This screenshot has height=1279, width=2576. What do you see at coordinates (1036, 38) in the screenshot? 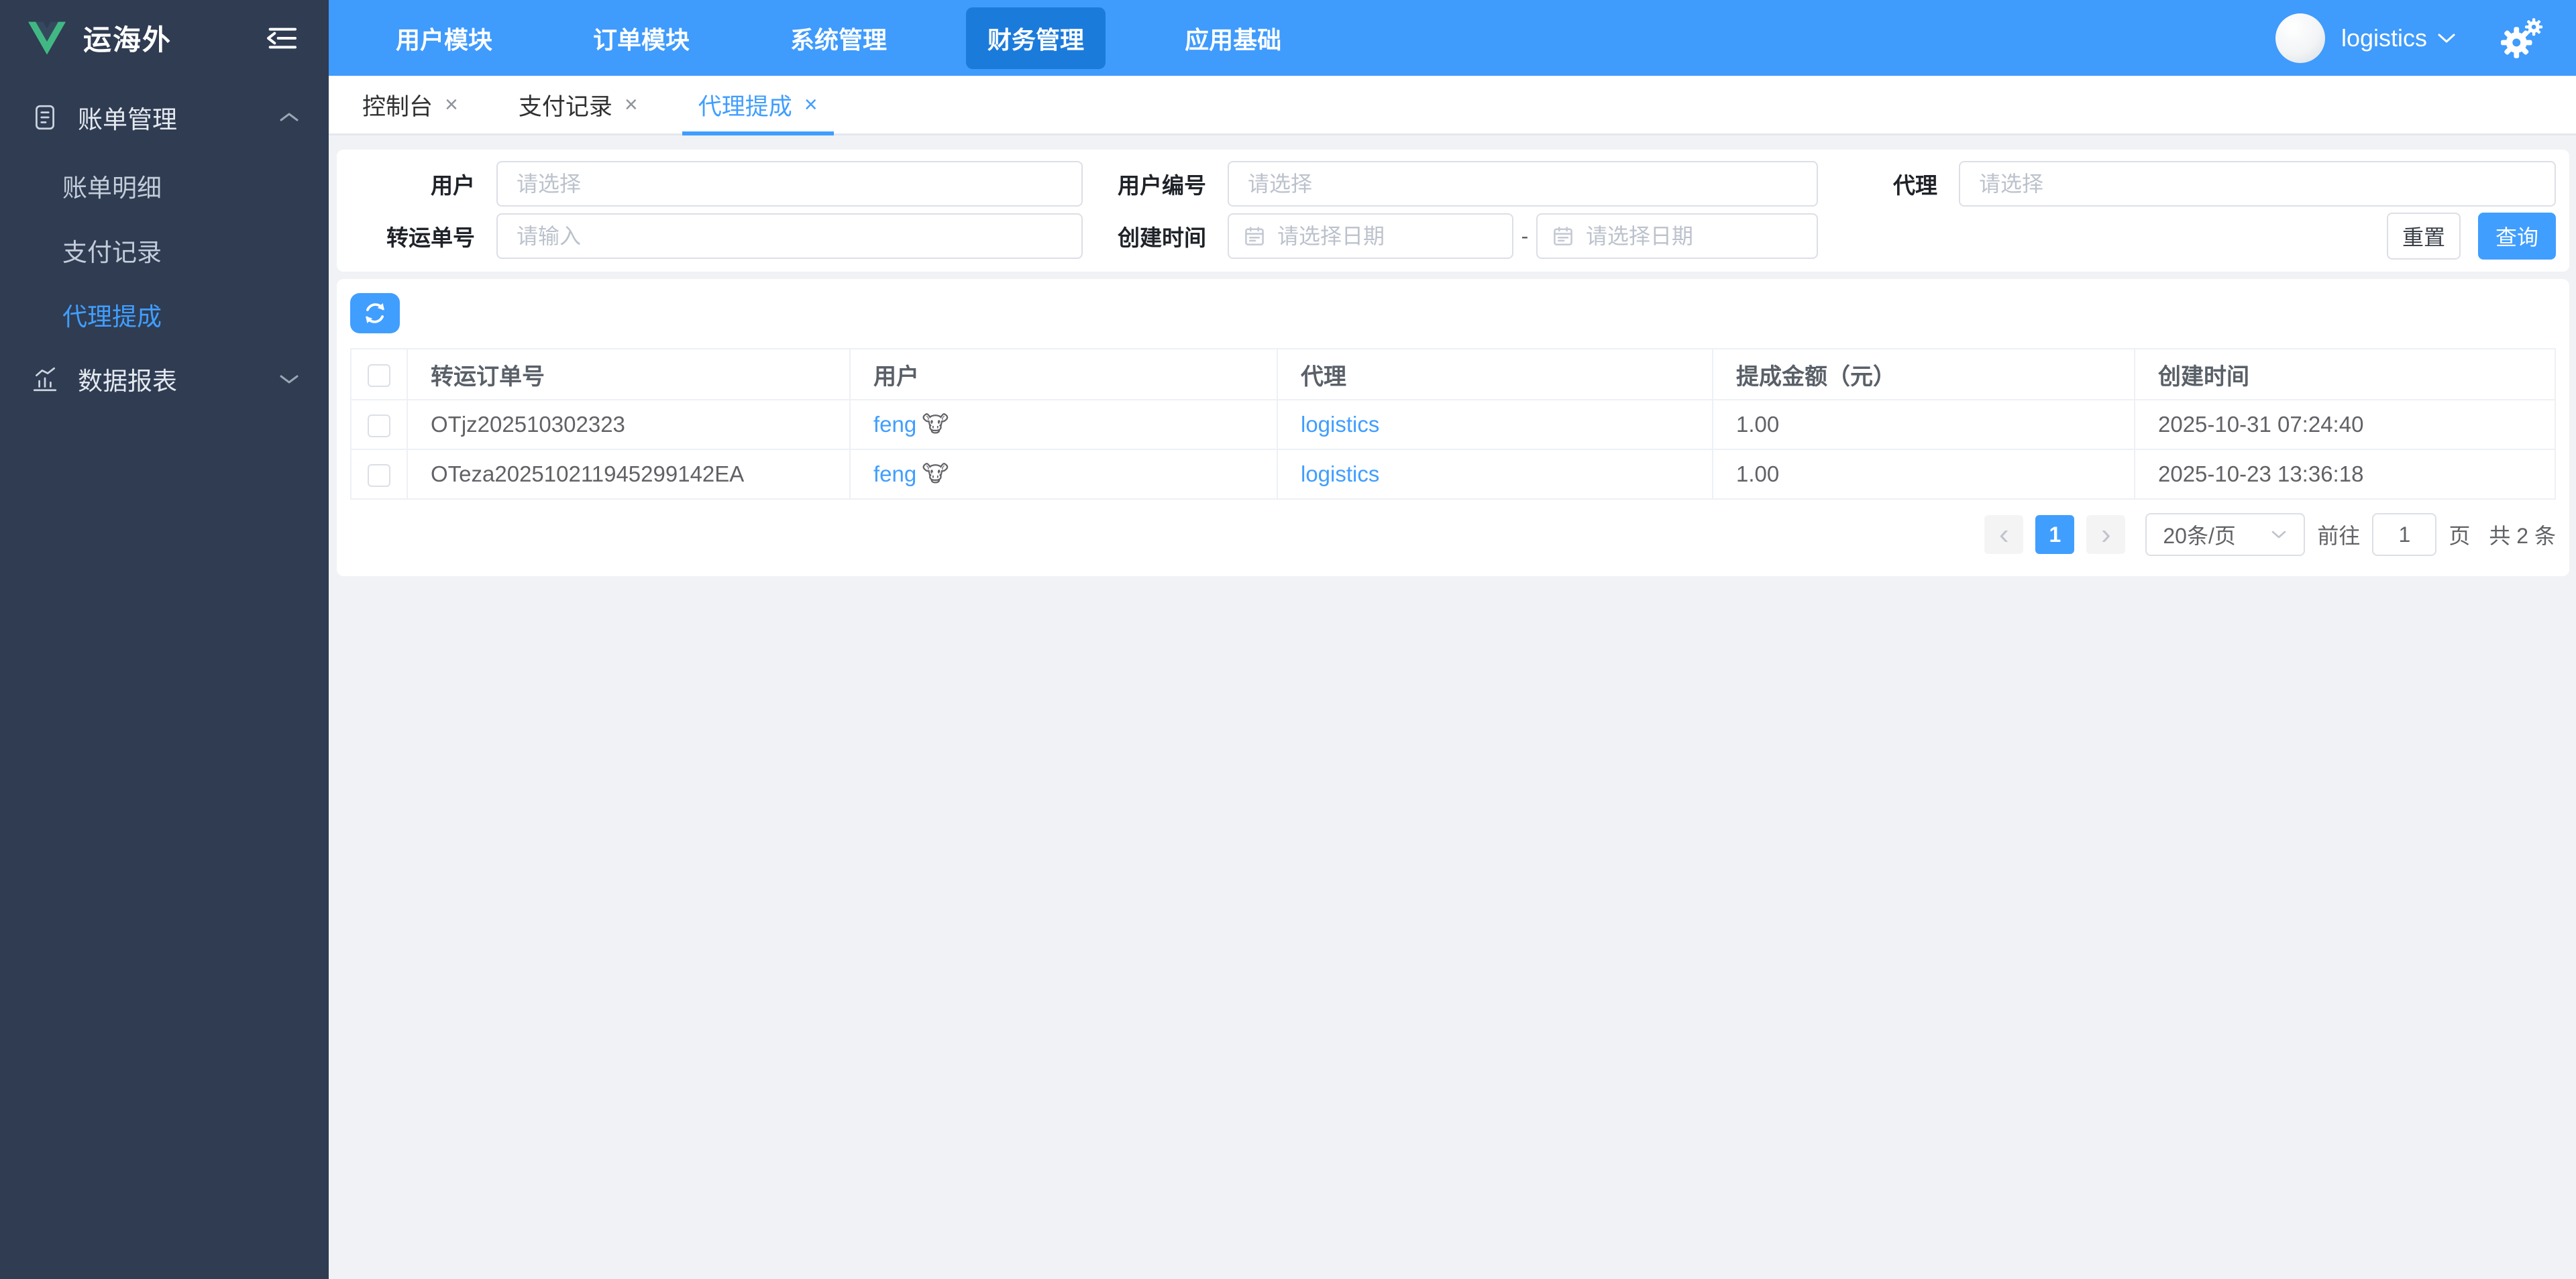
I see `nav-item-finance-management: 财务管理` at bounding box center [1036, 38].